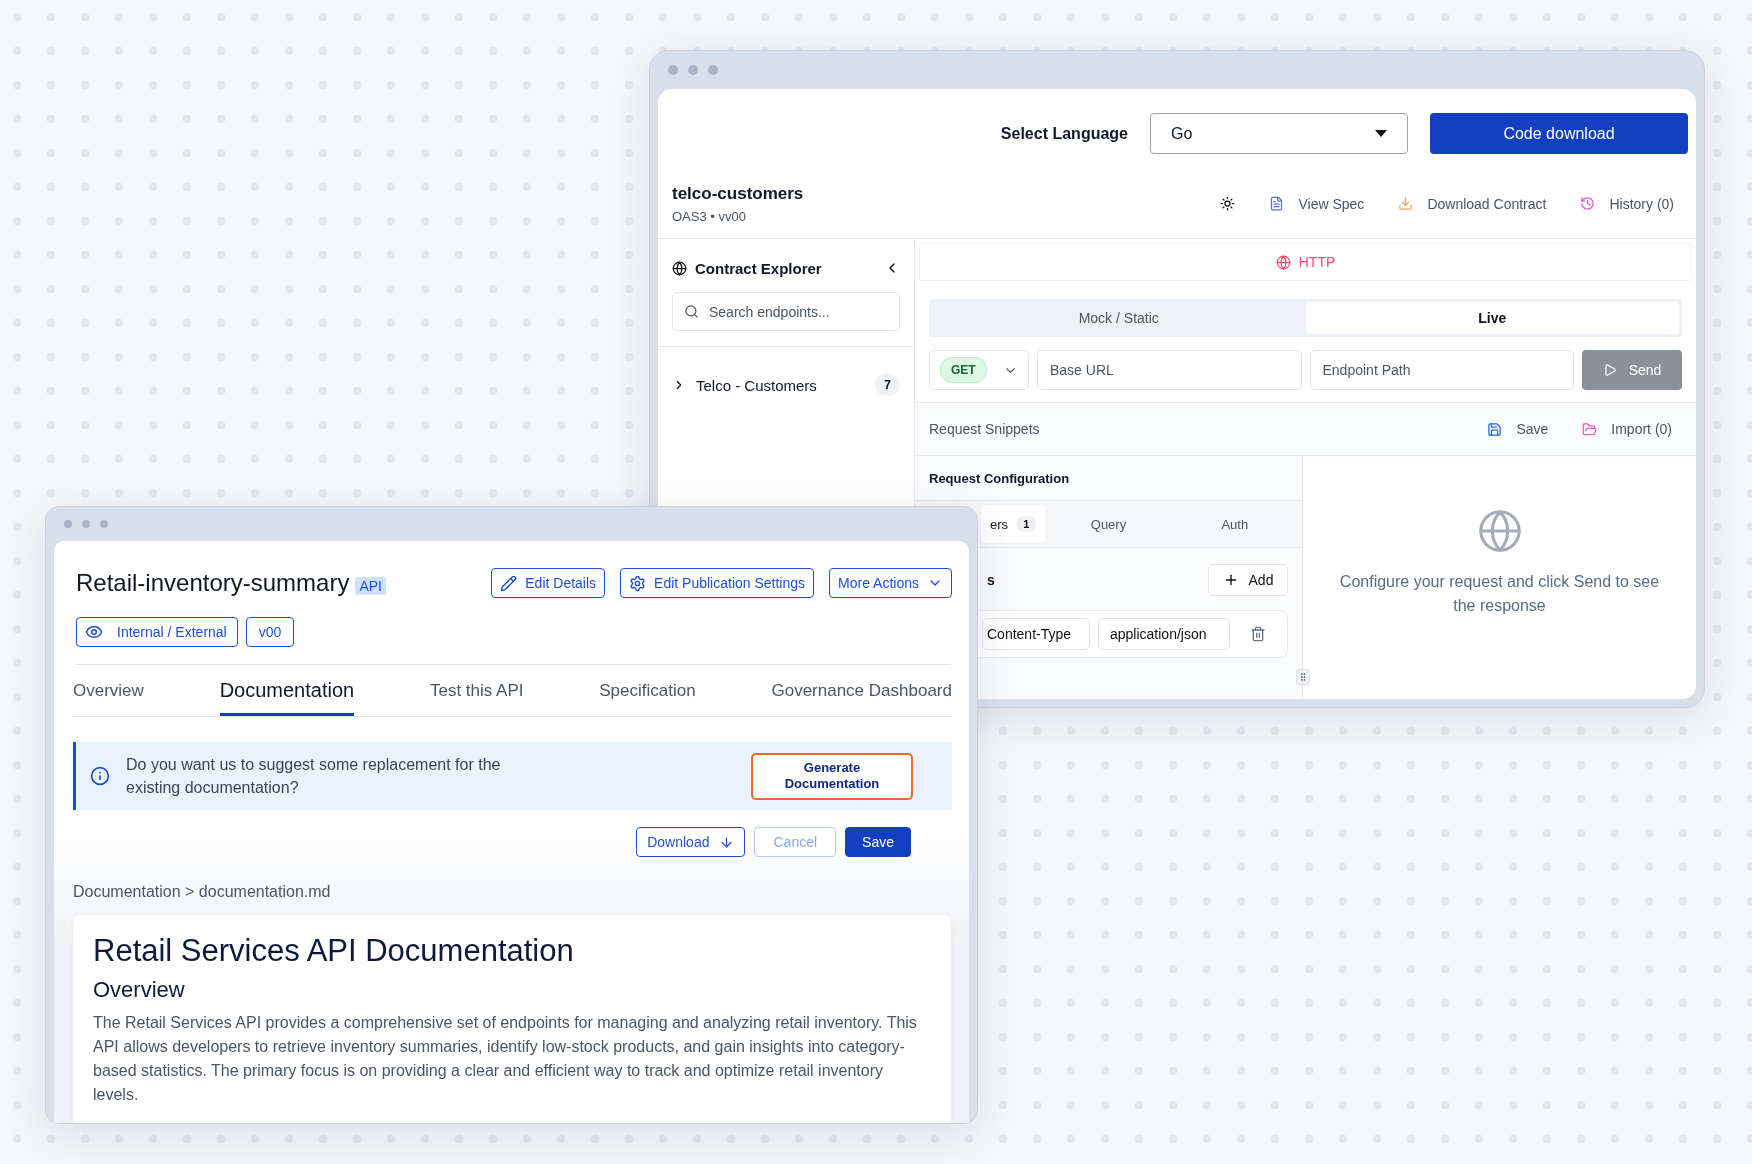 The height and width of the screenshot is (1164, 1752). What do you see at coordinates (287, 690) in the screenshot?
I see `nav-tab: Documentation` at bounding box center [287, 690].